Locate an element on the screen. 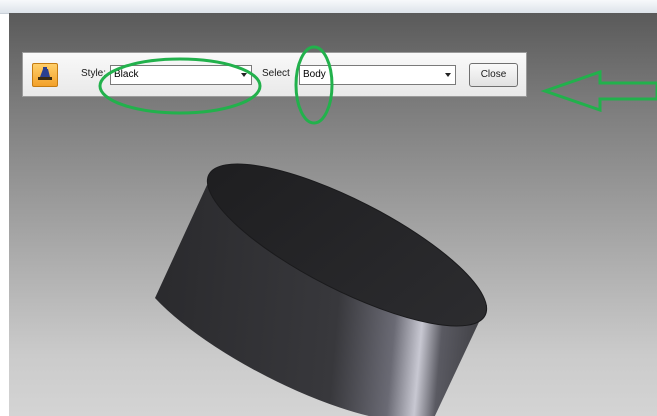 The width and height of the screenshot is (657, 416). select-dropdown-value: Body is located at coordinates (314, 74).